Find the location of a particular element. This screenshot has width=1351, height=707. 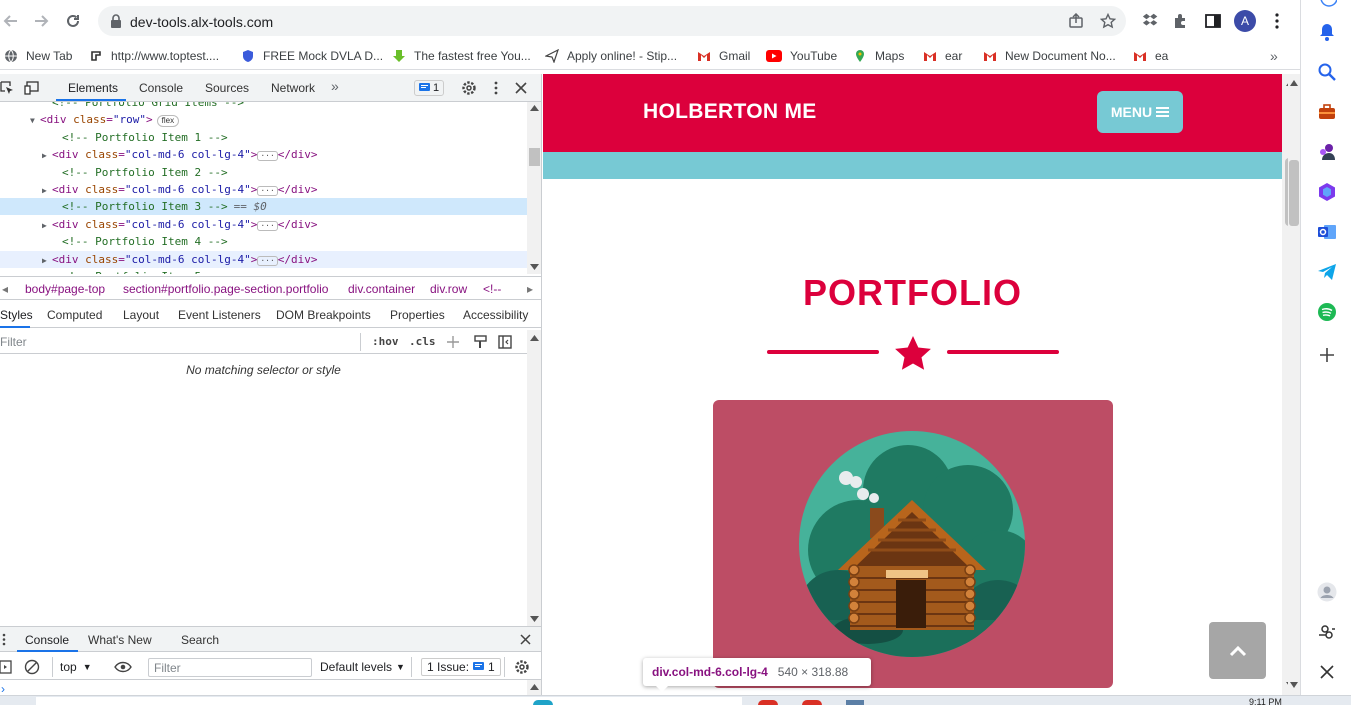

outlook-icon is located at coordinates (1327, 232).